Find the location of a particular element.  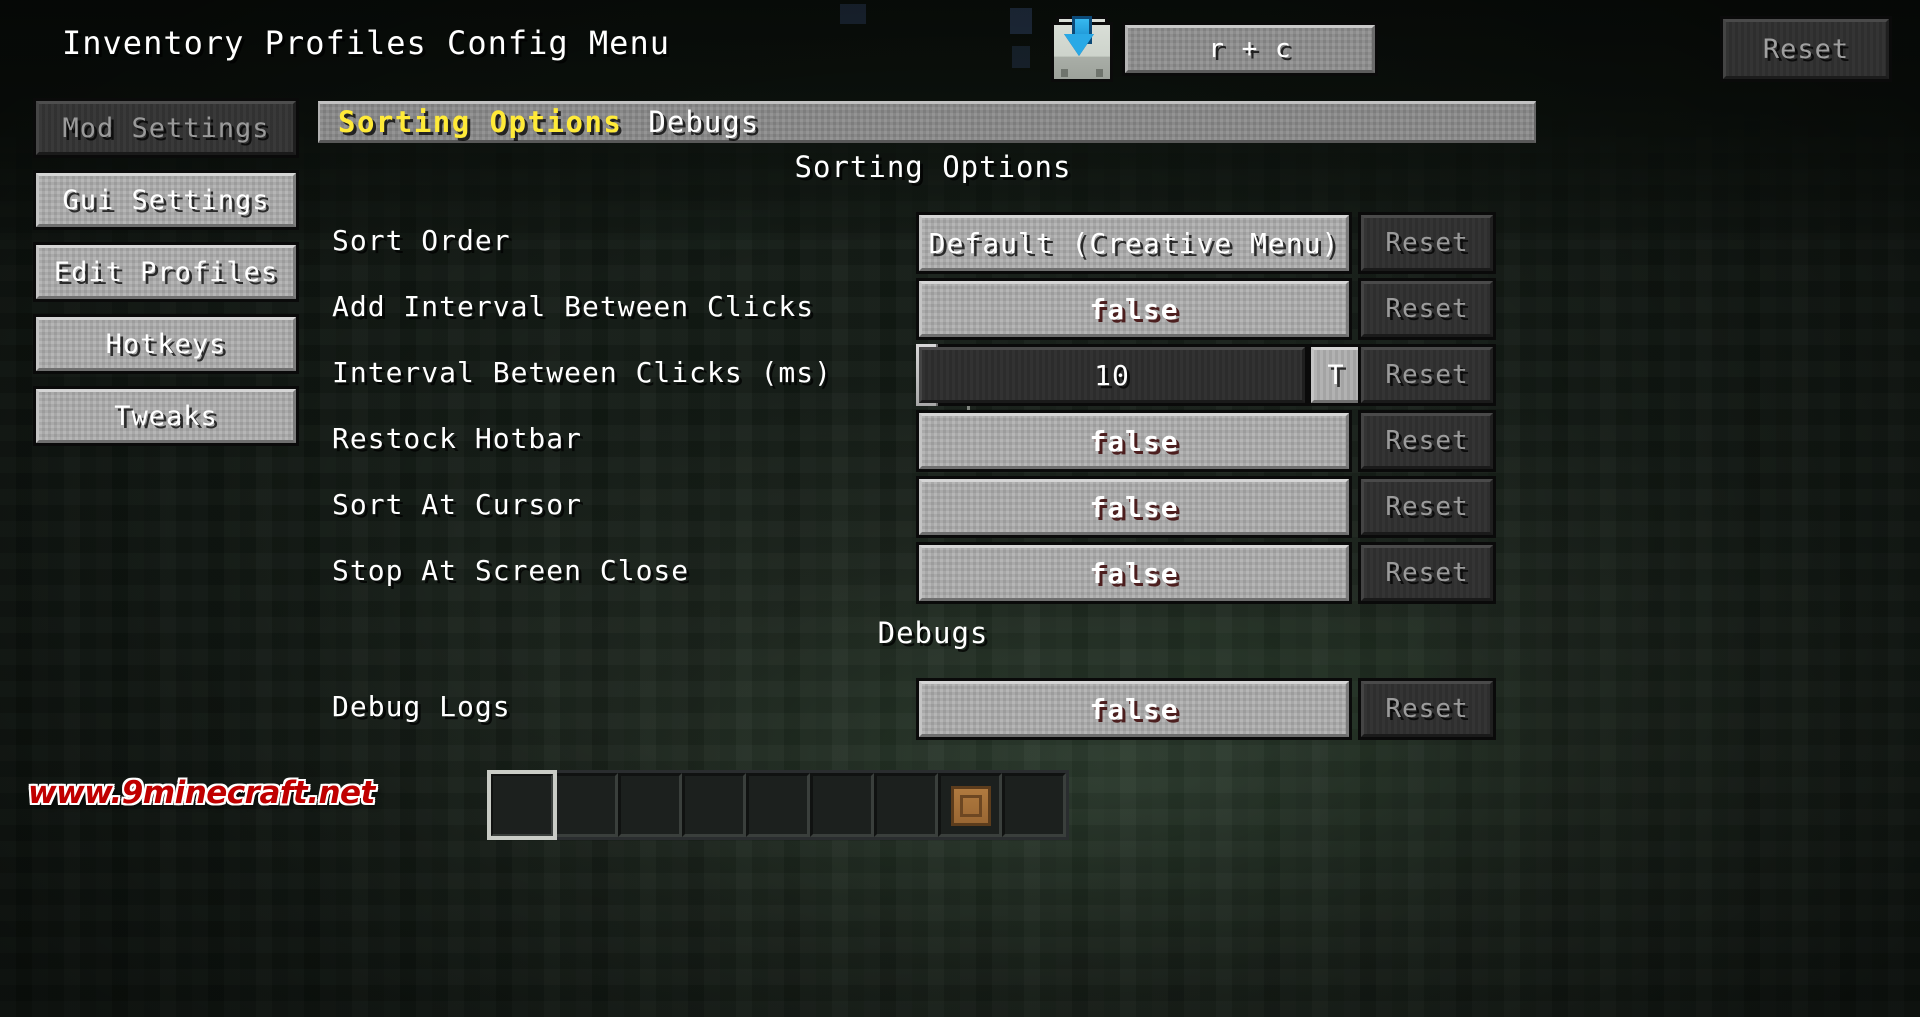

text-input-toggle-button: T is located at coordinates (1336, 375).